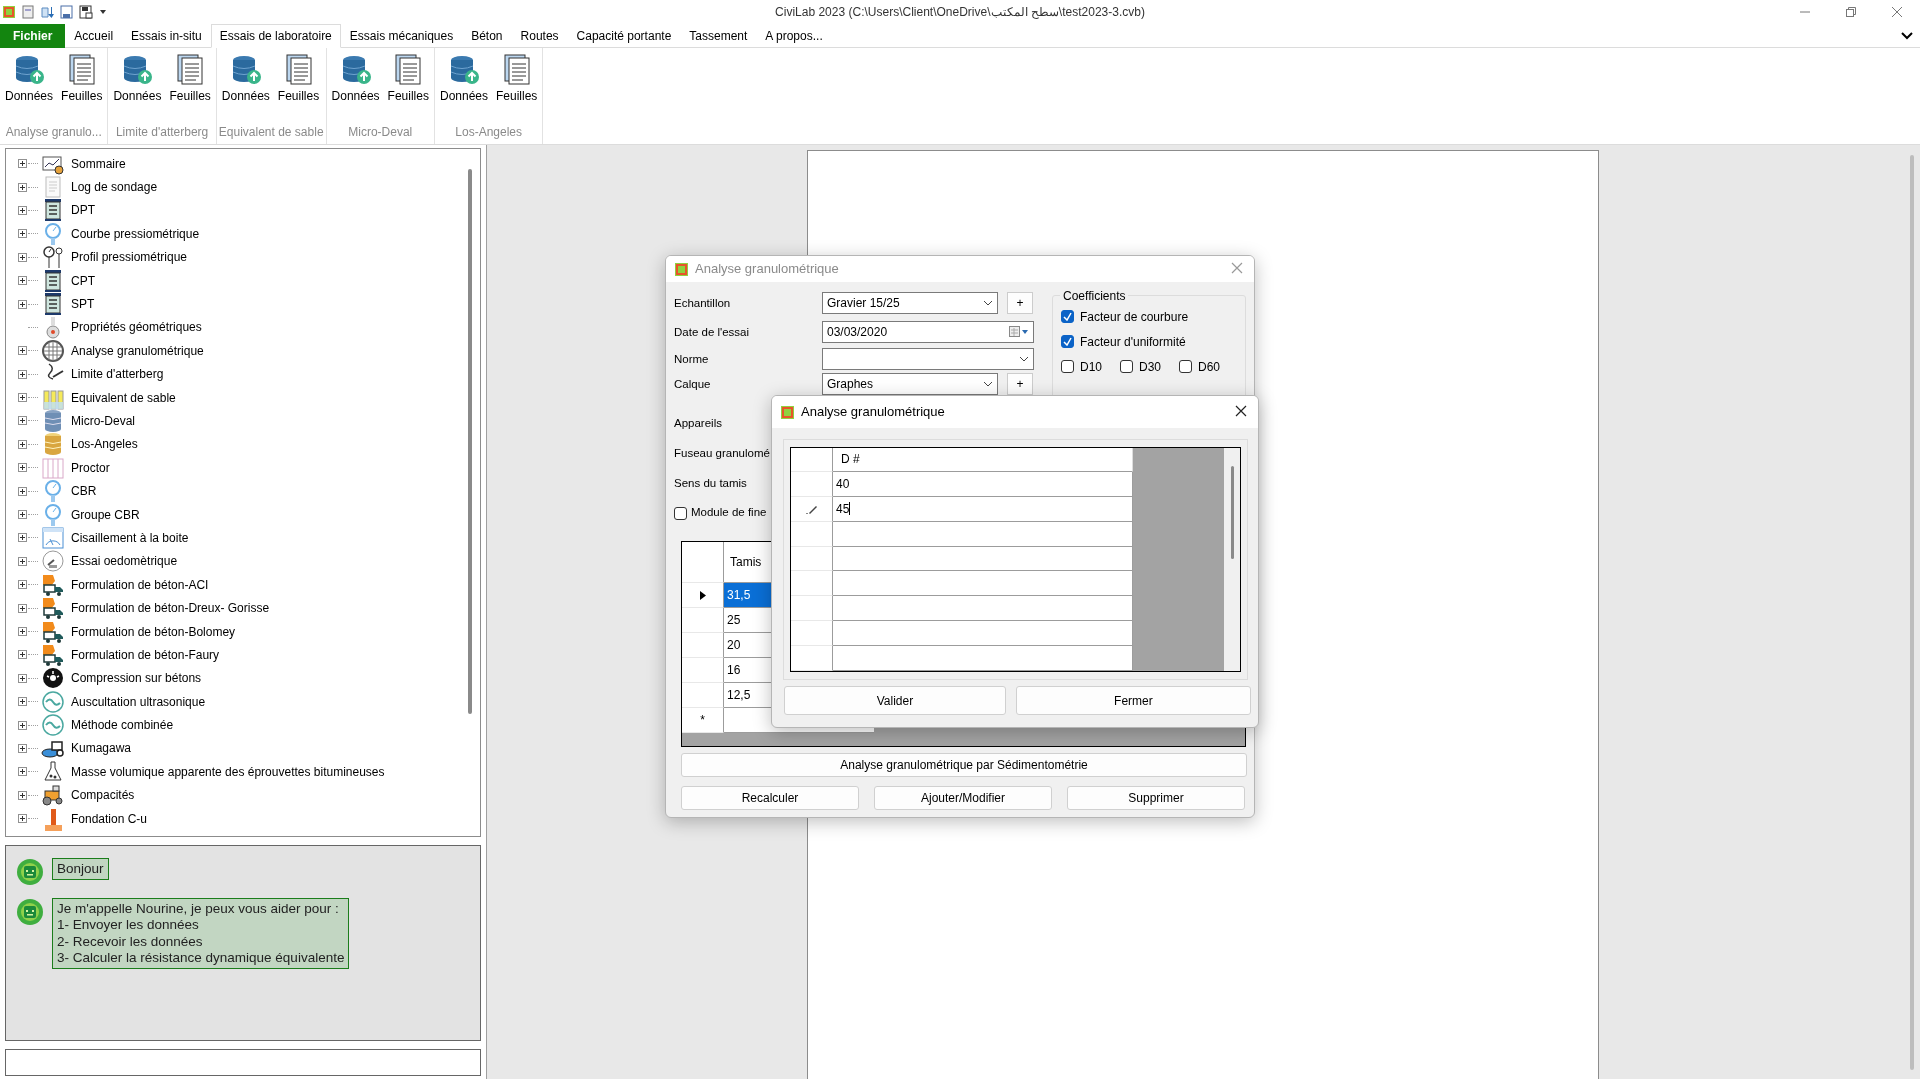  What do you see at coordinates (66, 12) in the screenshot?
I see `save-icon` at bounding box center [66, 12].